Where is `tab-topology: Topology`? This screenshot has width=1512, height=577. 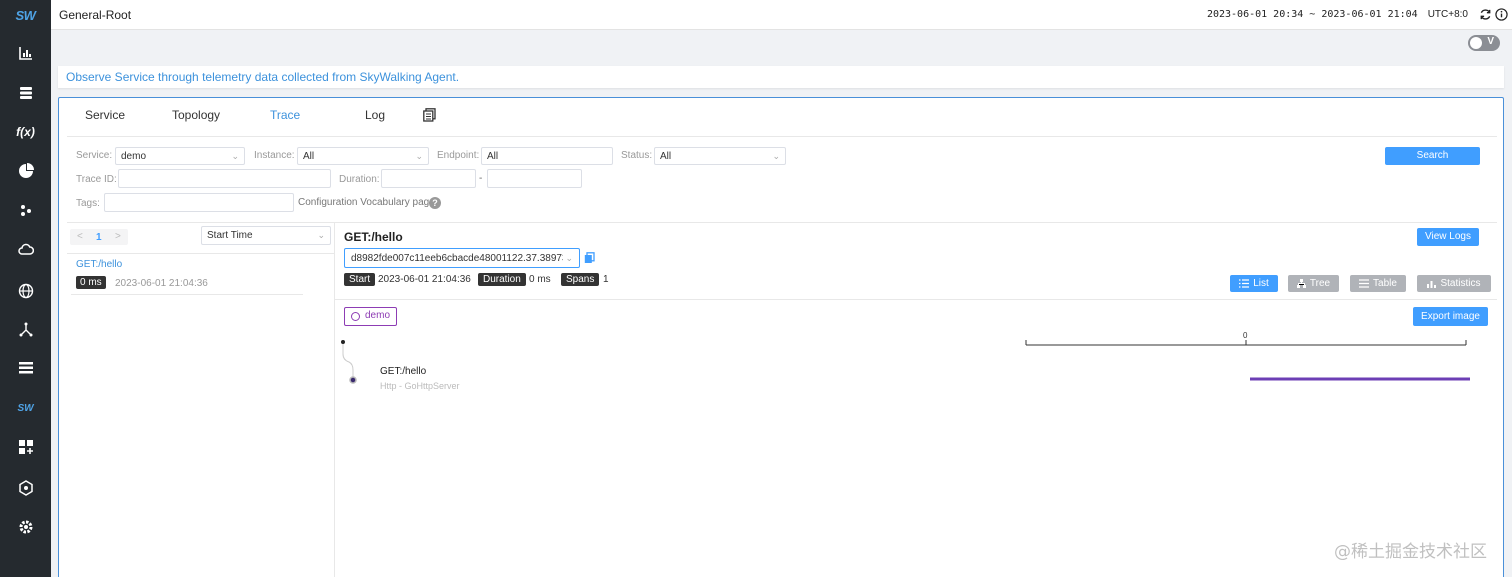 tab-topology: Topology is located at coordinates (196, 115).